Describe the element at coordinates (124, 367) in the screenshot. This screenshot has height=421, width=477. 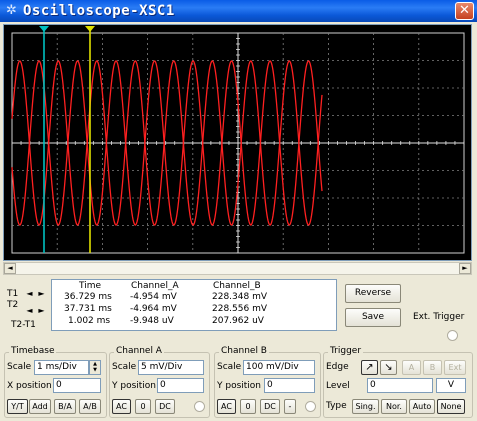
I see `channel-a-scale-label: Scale` at that location.